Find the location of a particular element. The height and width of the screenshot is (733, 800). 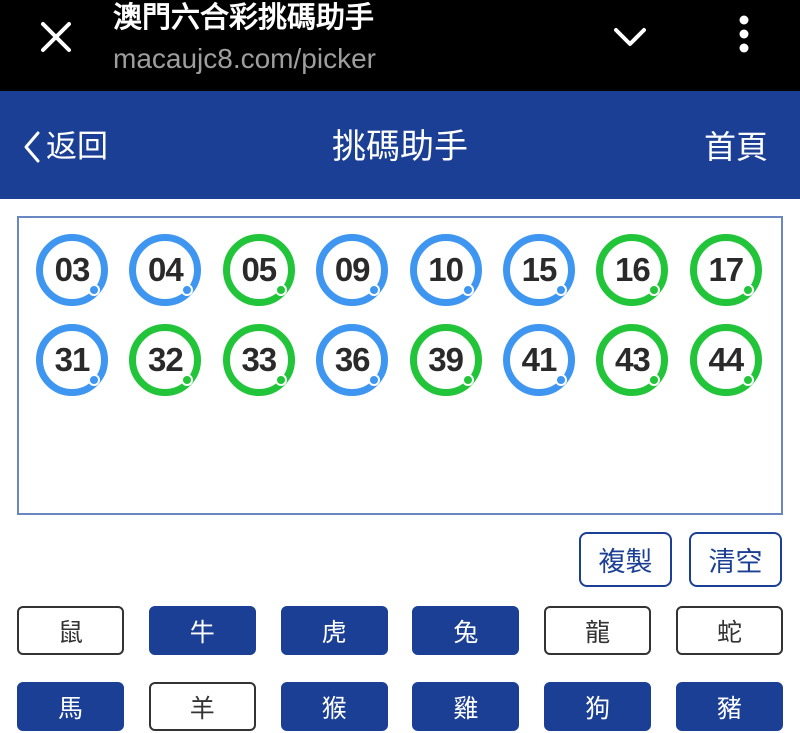

zodiac-button: 虎 is located at coordinates (334, 630).